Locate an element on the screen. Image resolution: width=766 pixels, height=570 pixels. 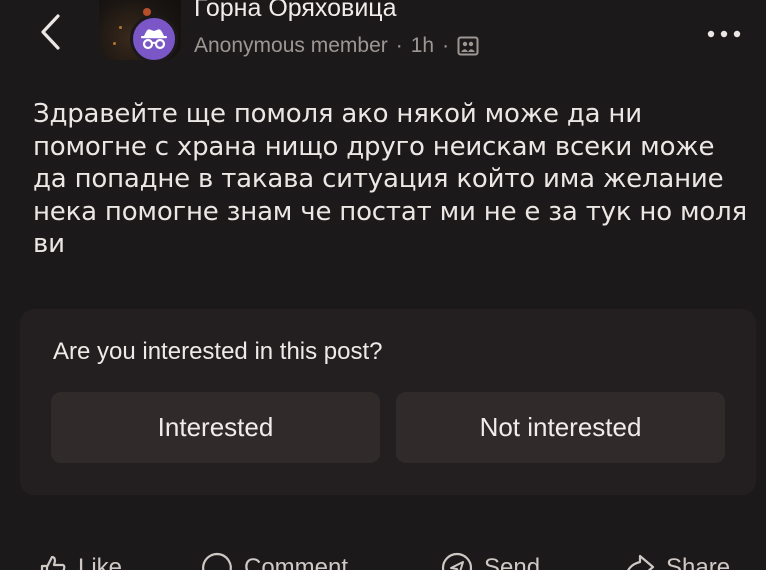
anonymous-avatar is located at coordinates (154, 39).